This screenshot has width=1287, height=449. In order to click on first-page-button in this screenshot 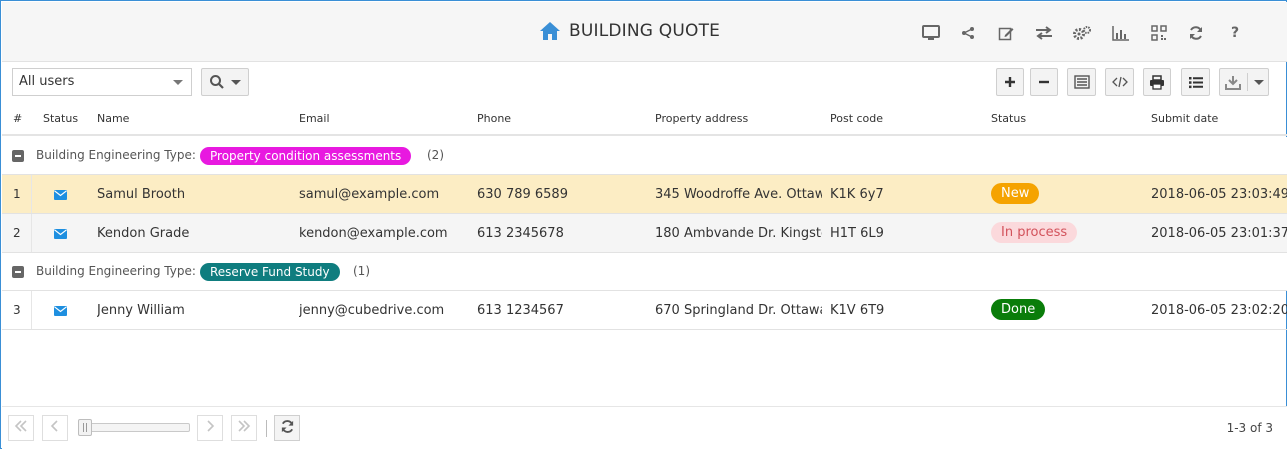, I will do `click(21, 428)`.